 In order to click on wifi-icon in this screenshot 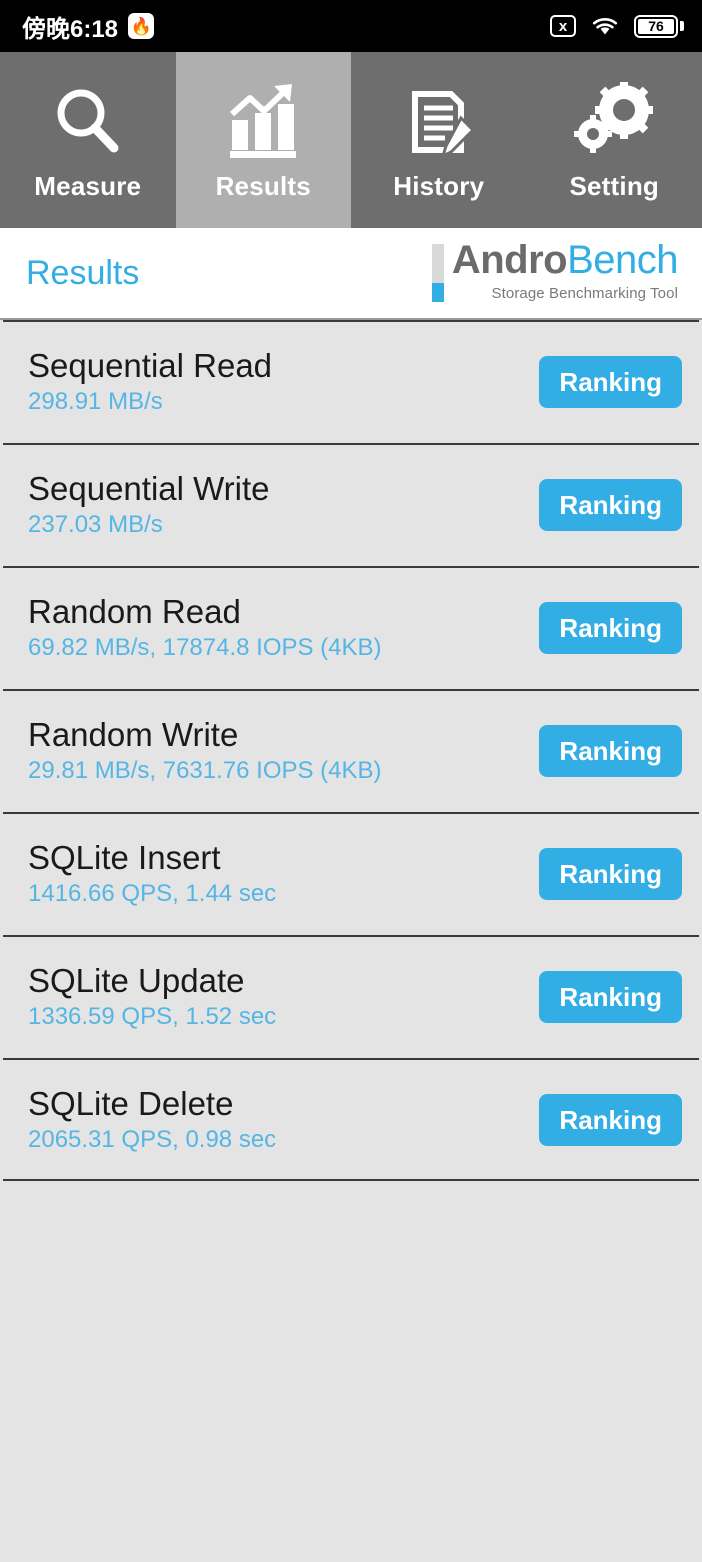, I will do `click(605, 26)`.